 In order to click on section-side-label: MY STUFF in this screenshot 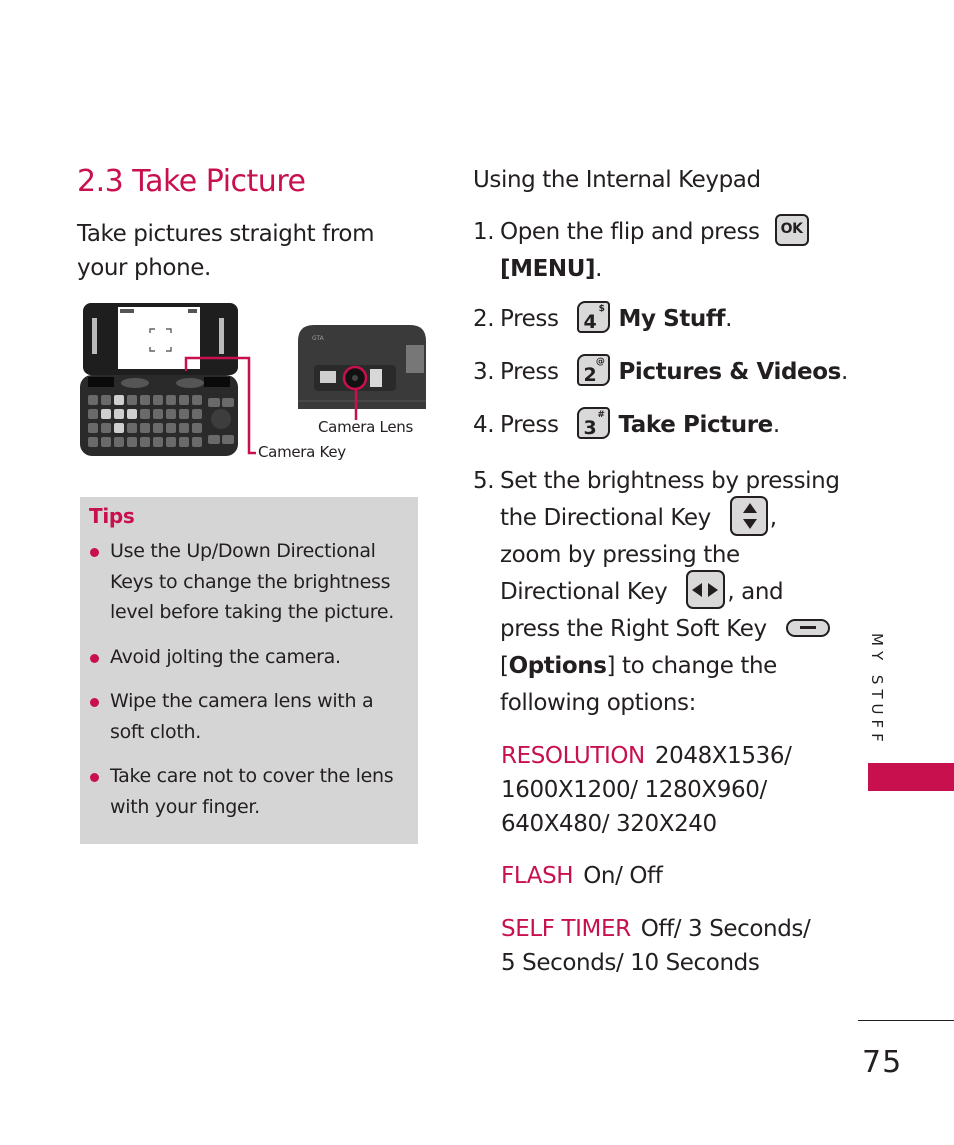, I will do `click(877, 690)`.